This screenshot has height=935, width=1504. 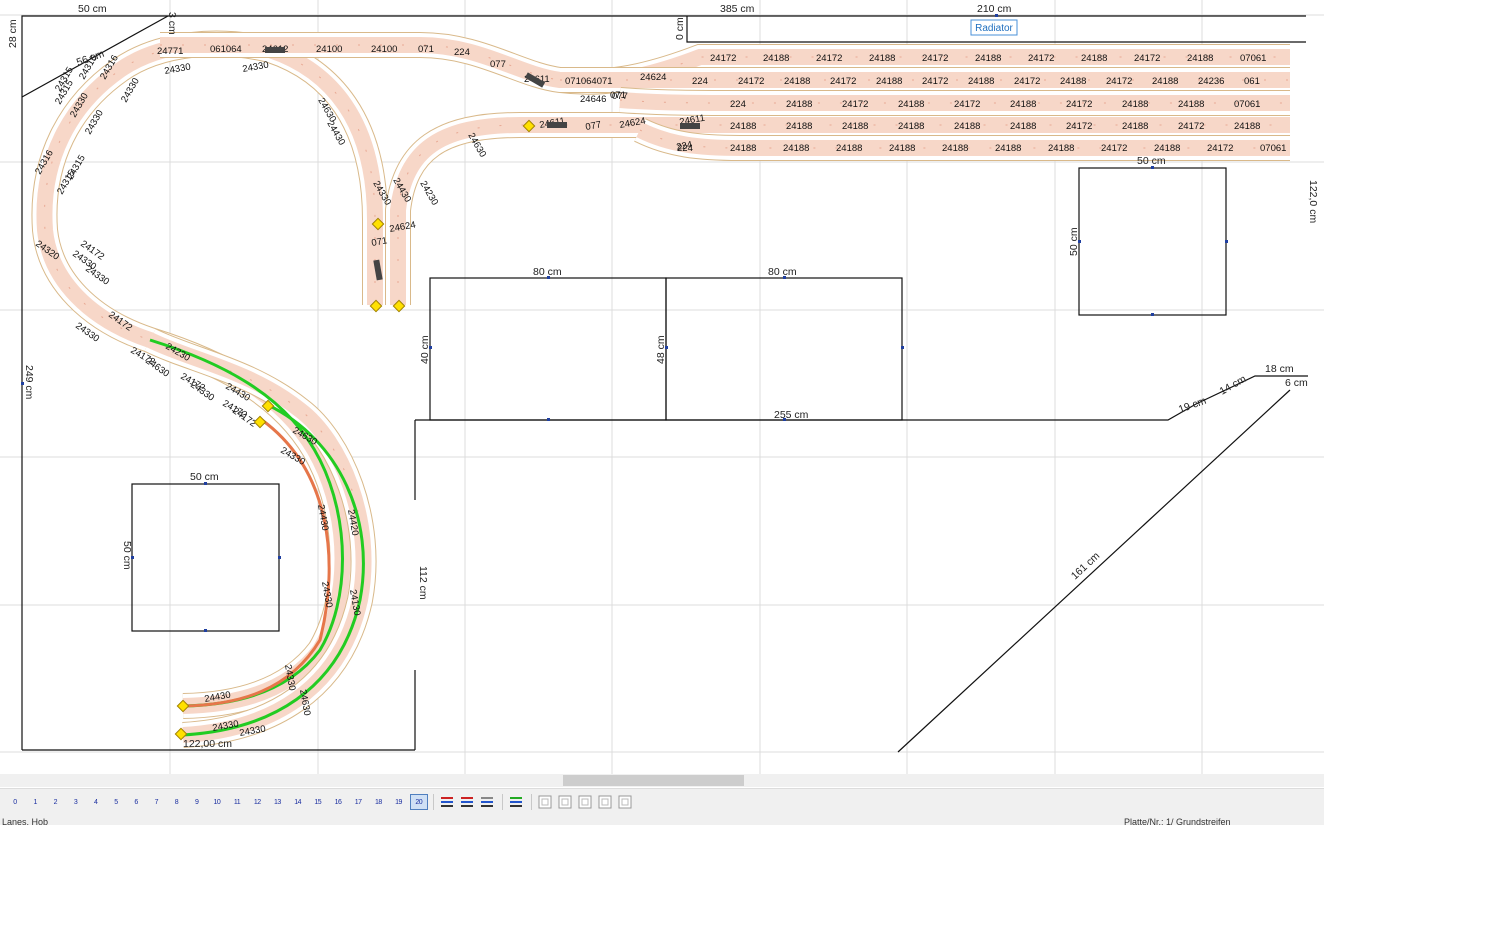 I want to click on view-2-icon, so click(x=565, y=802).